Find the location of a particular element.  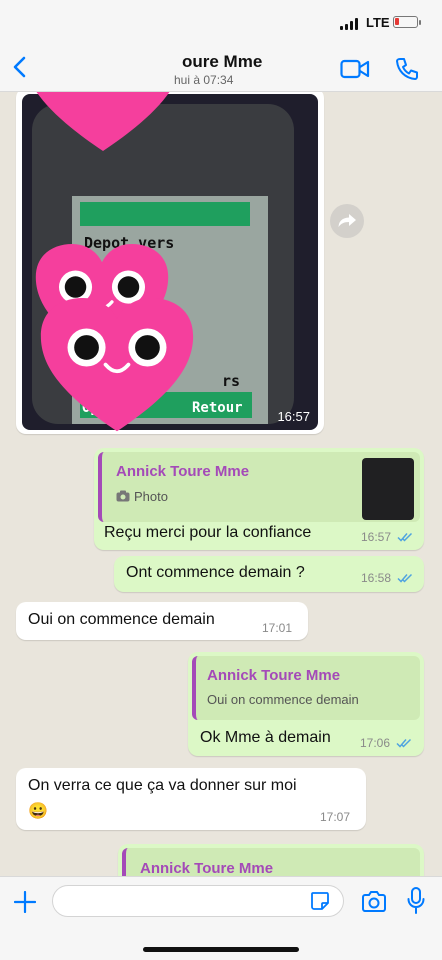

quoted-message: Annick Toure Mme is located at coordinates (271, 862).